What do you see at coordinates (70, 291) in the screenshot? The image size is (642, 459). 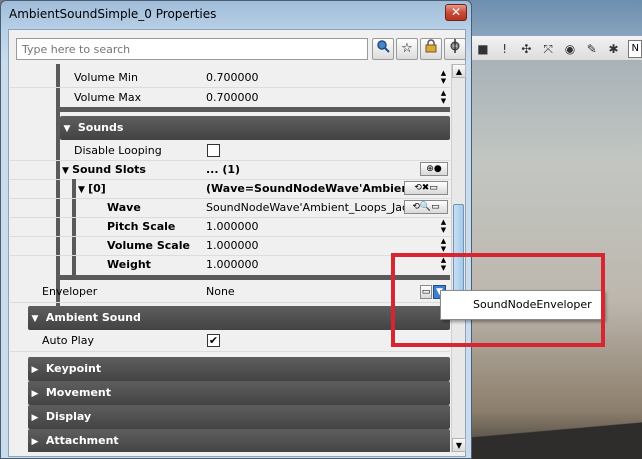 I see `property-label: Enveloper` at bounding box center [70, 291].